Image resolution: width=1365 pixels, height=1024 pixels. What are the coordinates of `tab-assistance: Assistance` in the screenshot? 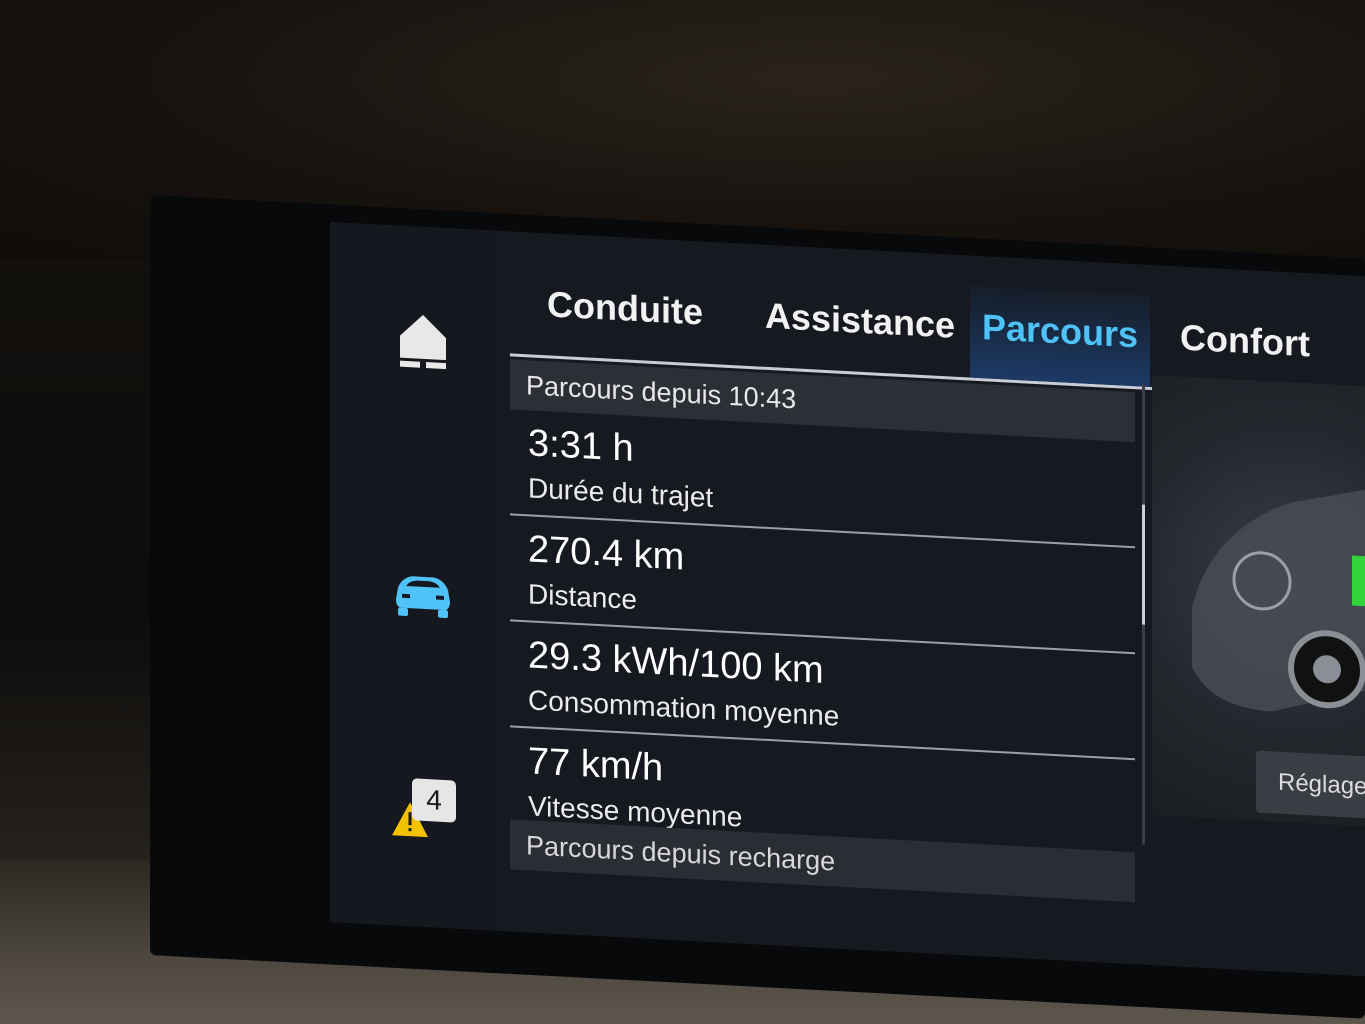 It's located at (860, 326).